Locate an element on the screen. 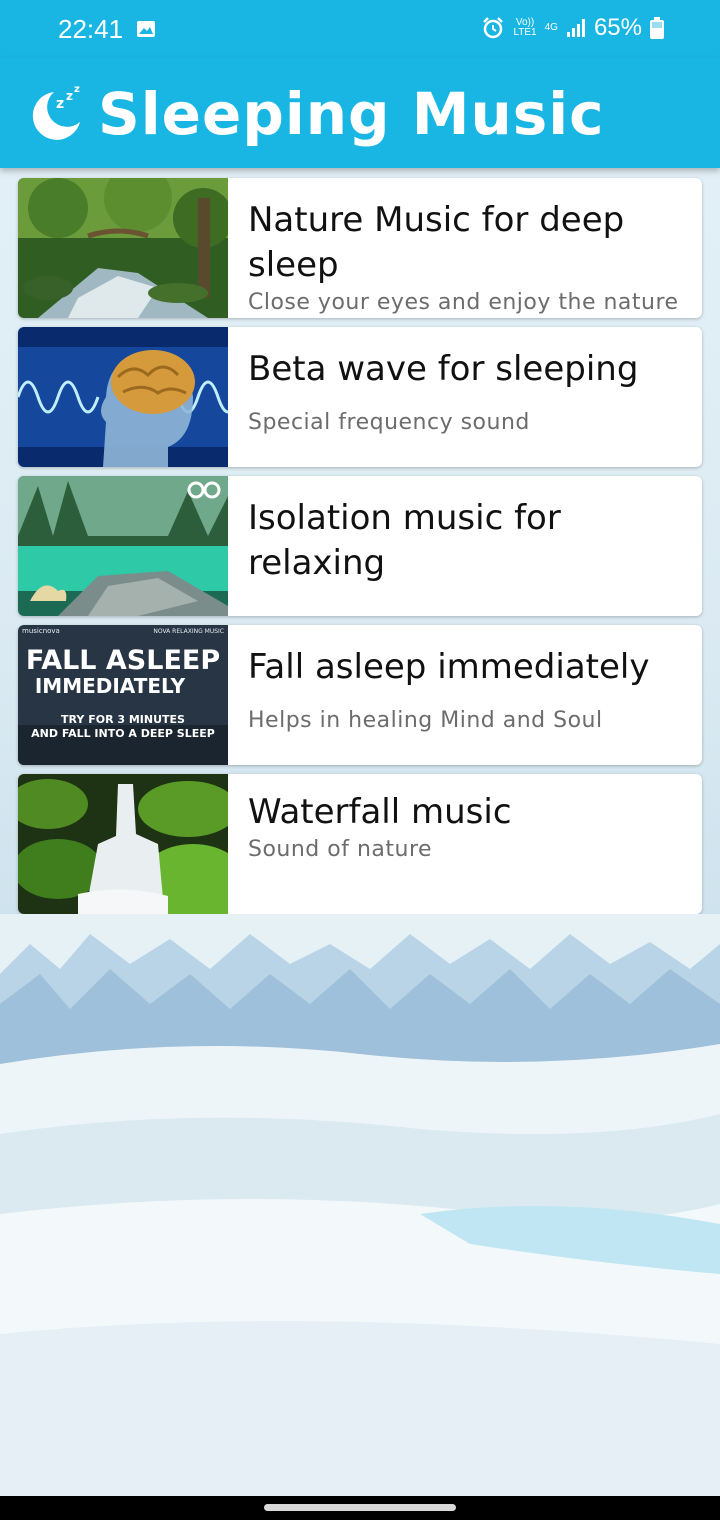 The width and height of the screenshot is (720, 1520). track-title: Nature Music for deep sleep is located at coordinates (436, 242).